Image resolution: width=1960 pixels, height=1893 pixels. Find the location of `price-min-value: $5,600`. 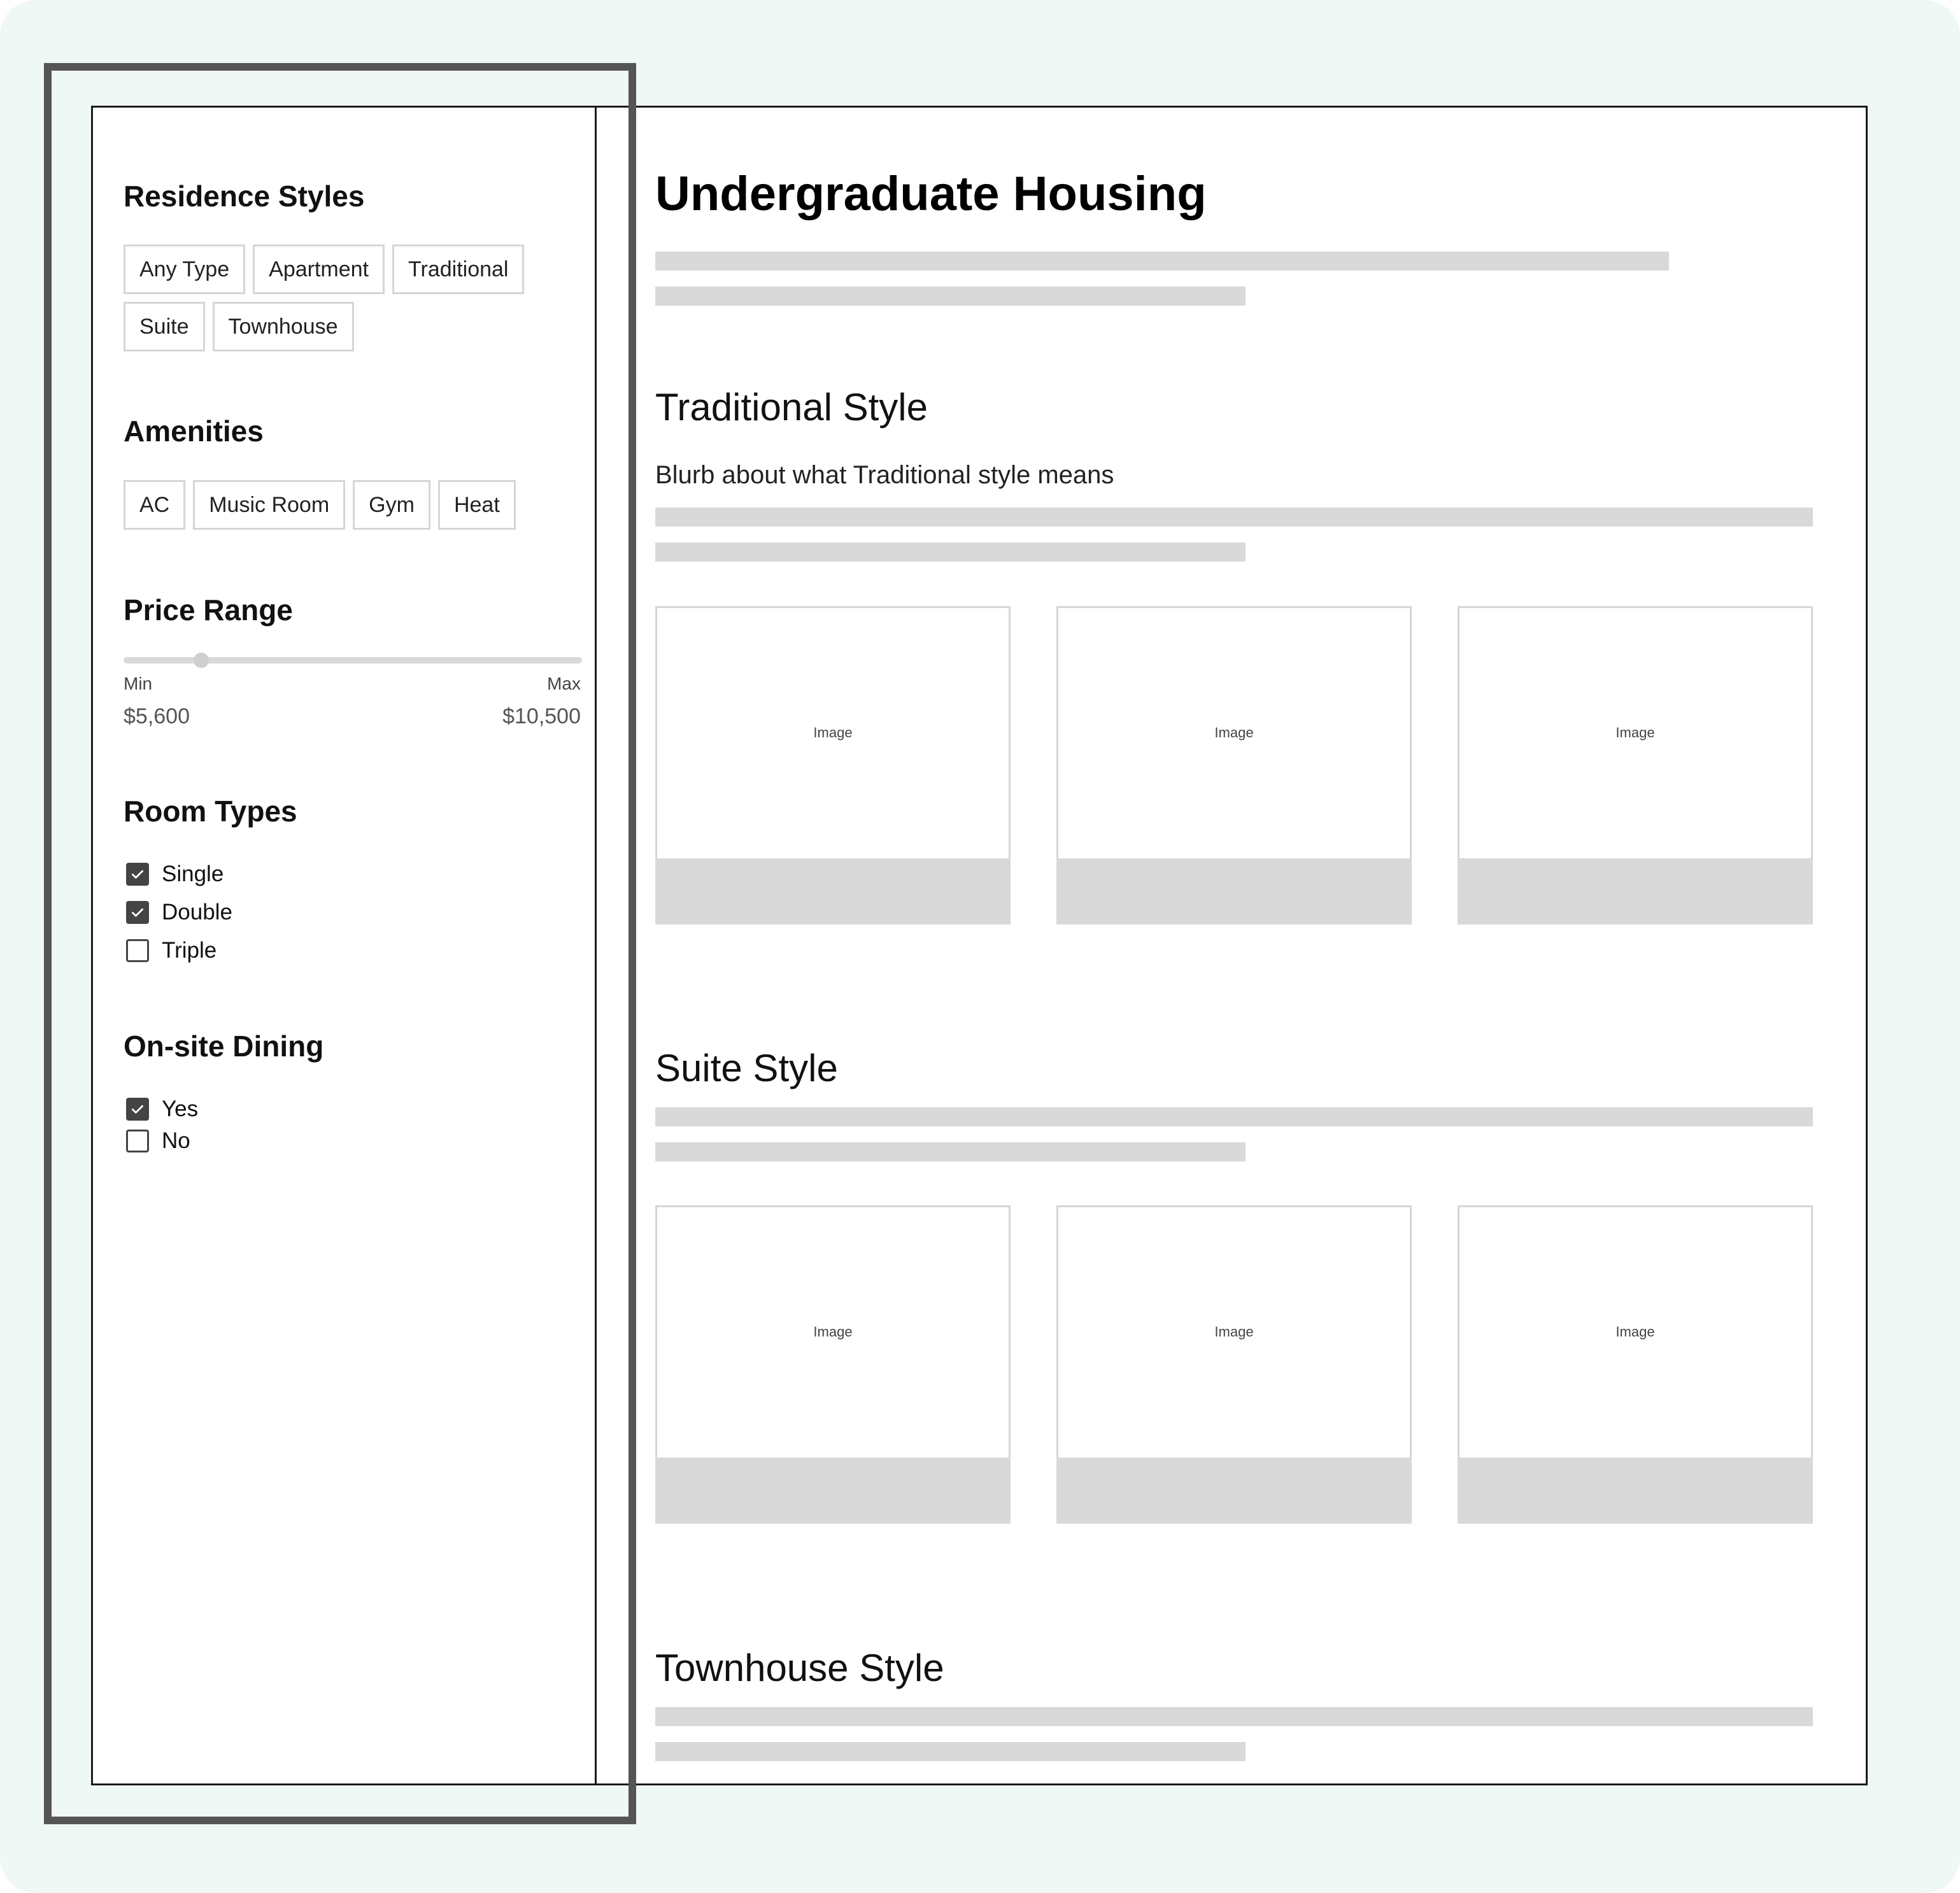

price-min-value: $5,600 is located at coordinates (157, 716).